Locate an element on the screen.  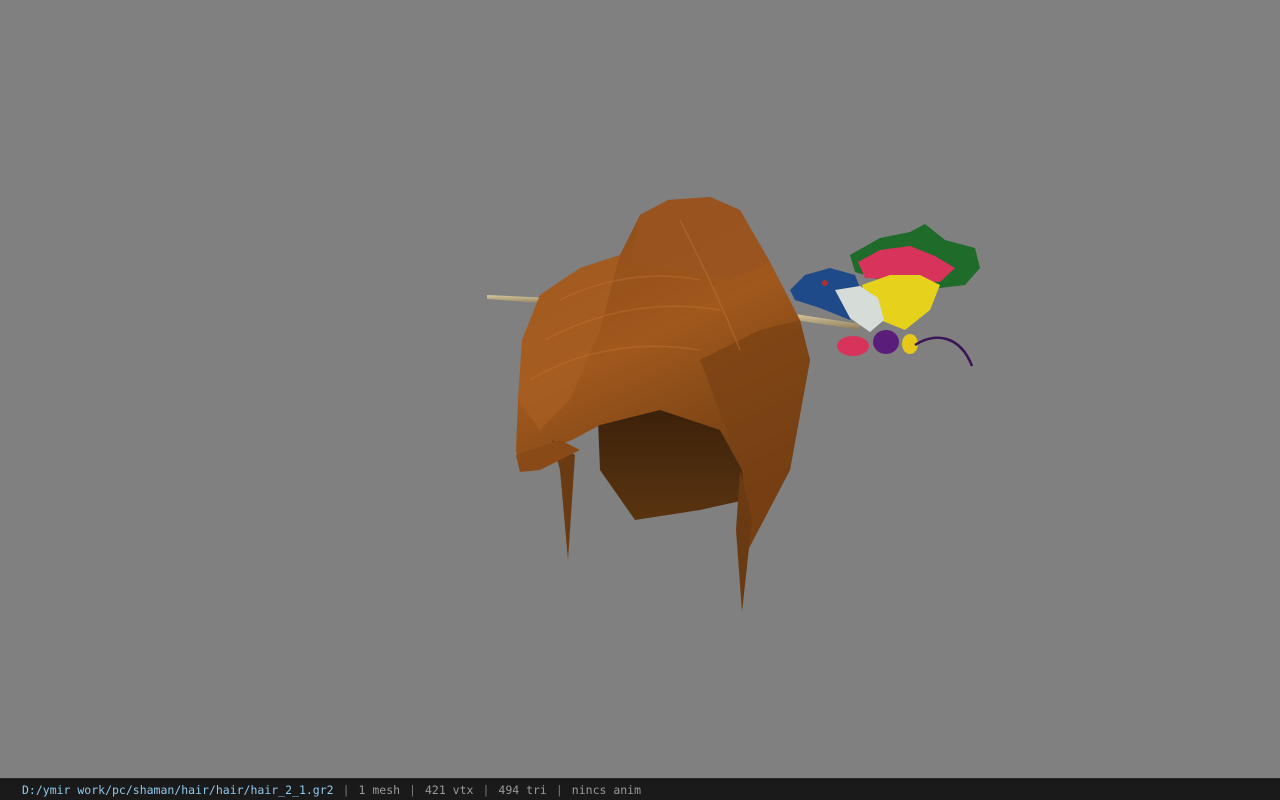
triangle-count-label: 494 tri is located at coordinates (522, 789).